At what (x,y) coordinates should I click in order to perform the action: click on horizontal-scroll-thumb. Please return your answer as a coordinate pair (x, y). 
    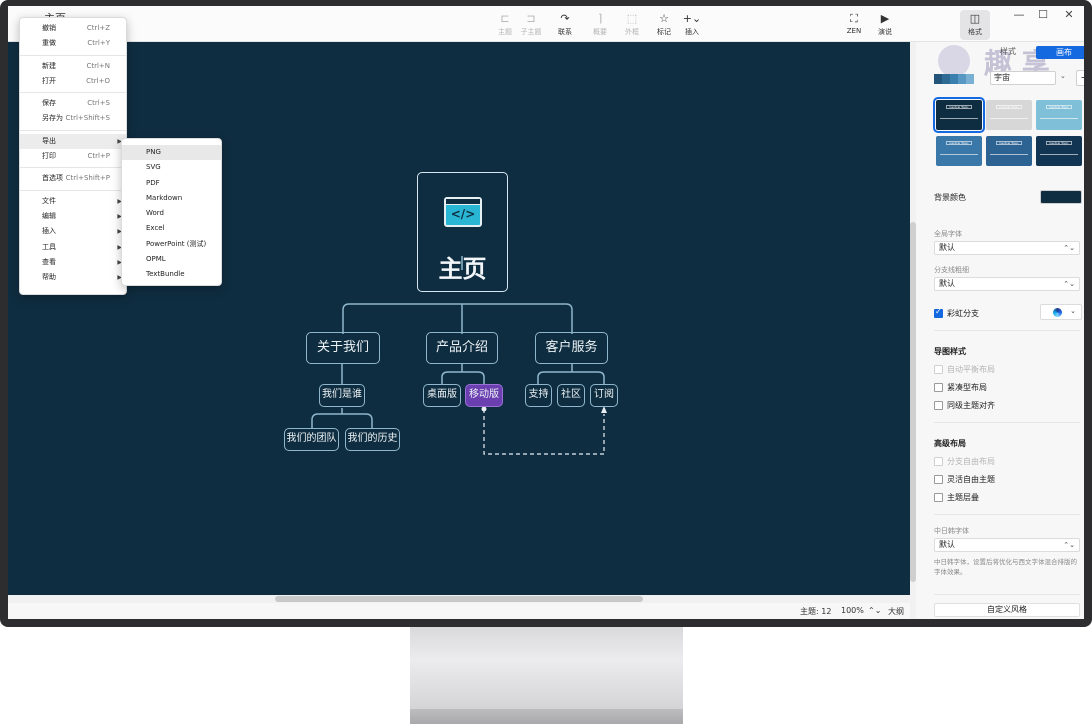
    Looking at the image, I should click on (459, 599).